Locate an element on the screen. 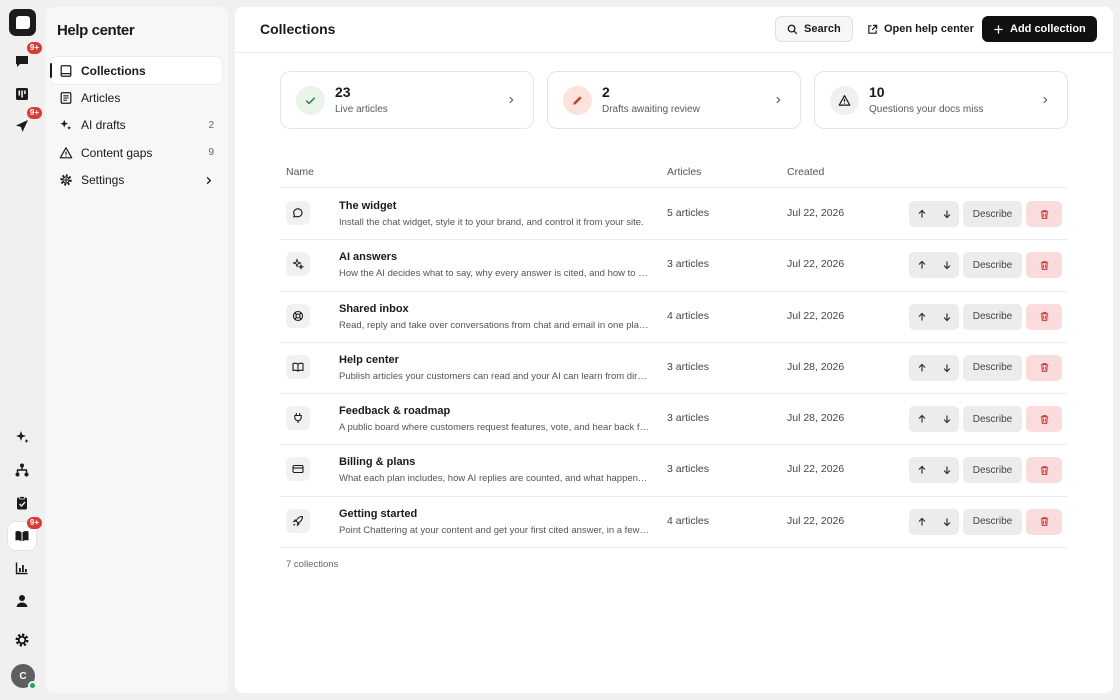  sidebar-item-label: Collections is located at coordinates (113, 70).